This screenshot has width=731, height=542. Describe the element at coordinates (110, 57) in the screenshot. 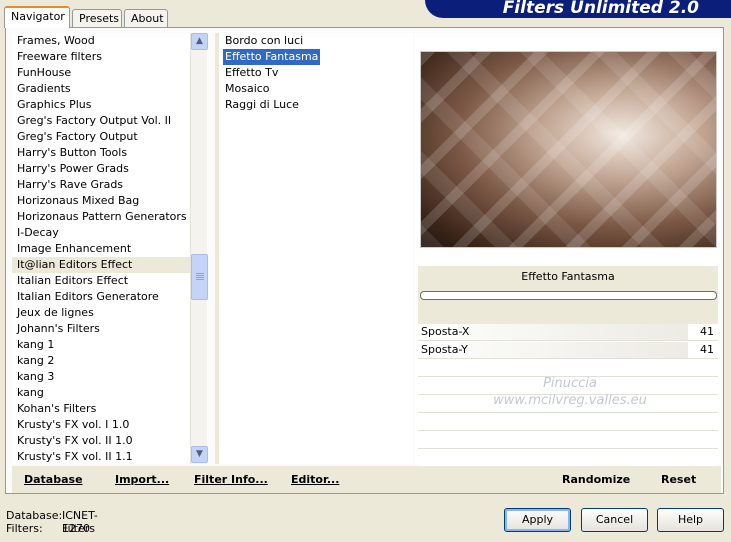

I see `category-item: Freeware filters` at that location.